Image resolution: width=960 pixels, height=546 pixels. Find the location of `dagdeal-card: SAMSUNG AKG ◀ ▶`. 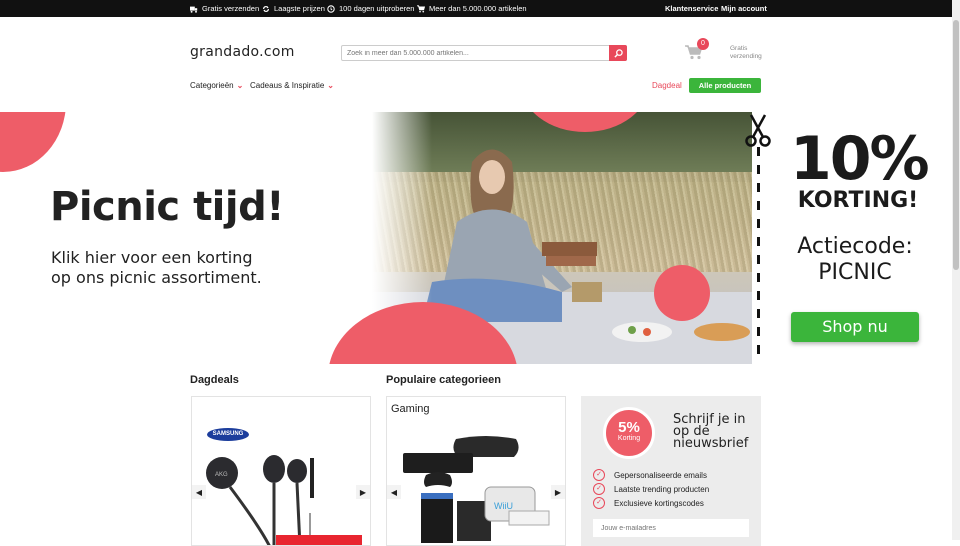

dagdeal-card: SAMSUNG AKG ◀ ▶ is located at coordinates (281, 471).